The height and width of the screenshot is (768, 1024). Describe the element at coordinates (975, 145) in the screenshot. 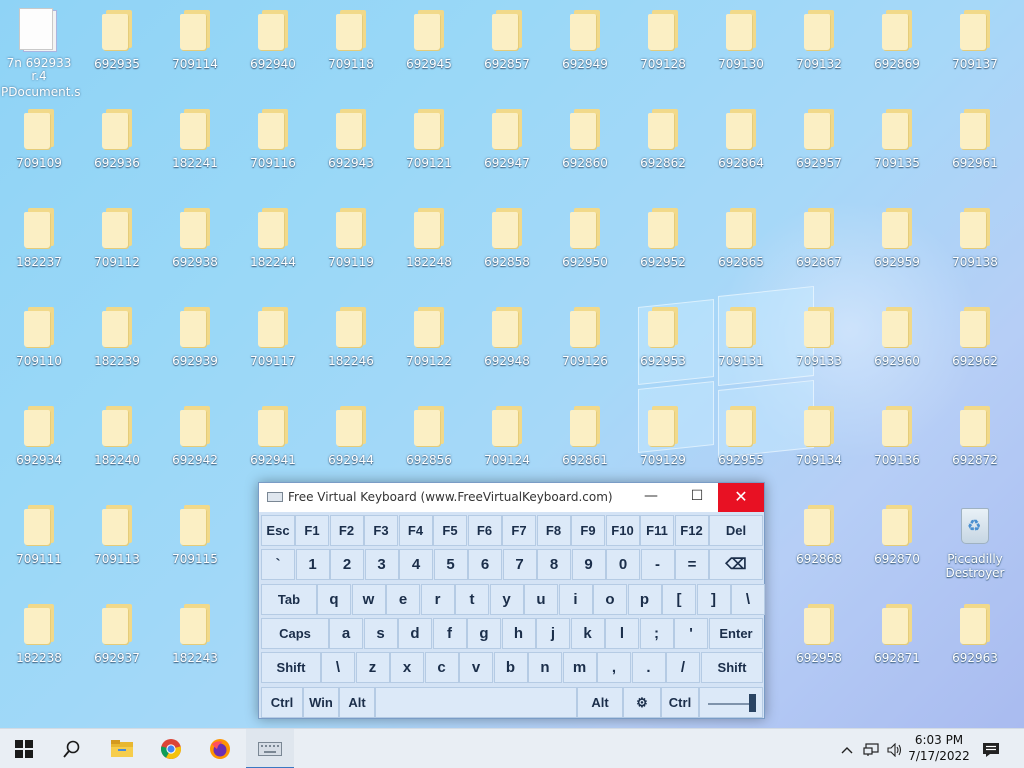

I see `desktop-folder: 692961` at that location.